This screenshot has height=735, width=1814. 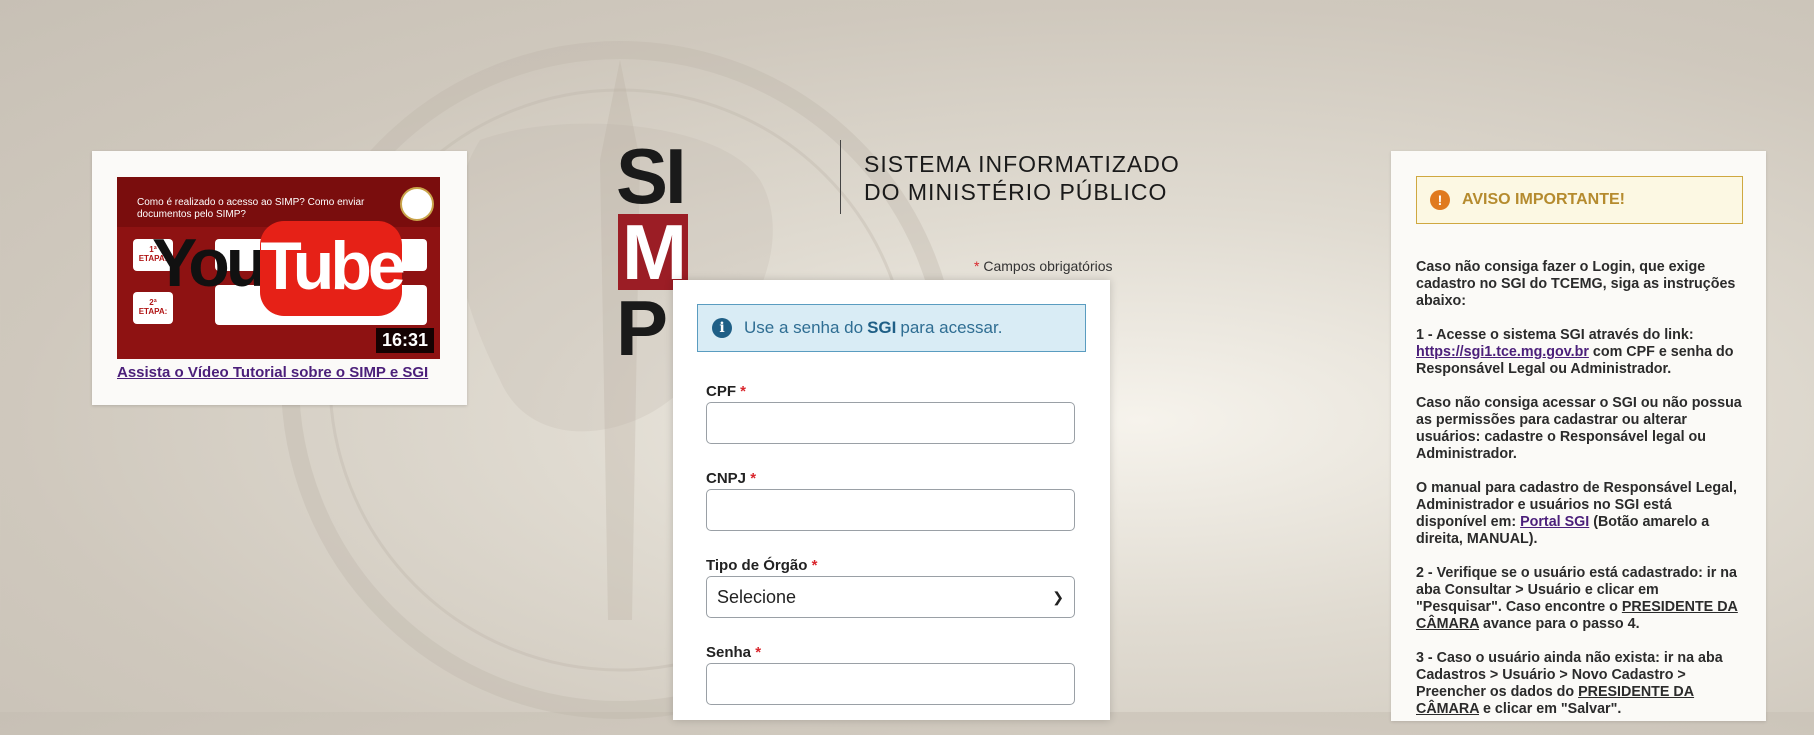 I want to click on chevron-down-icon: ❯, so click(x=1058, y=596).